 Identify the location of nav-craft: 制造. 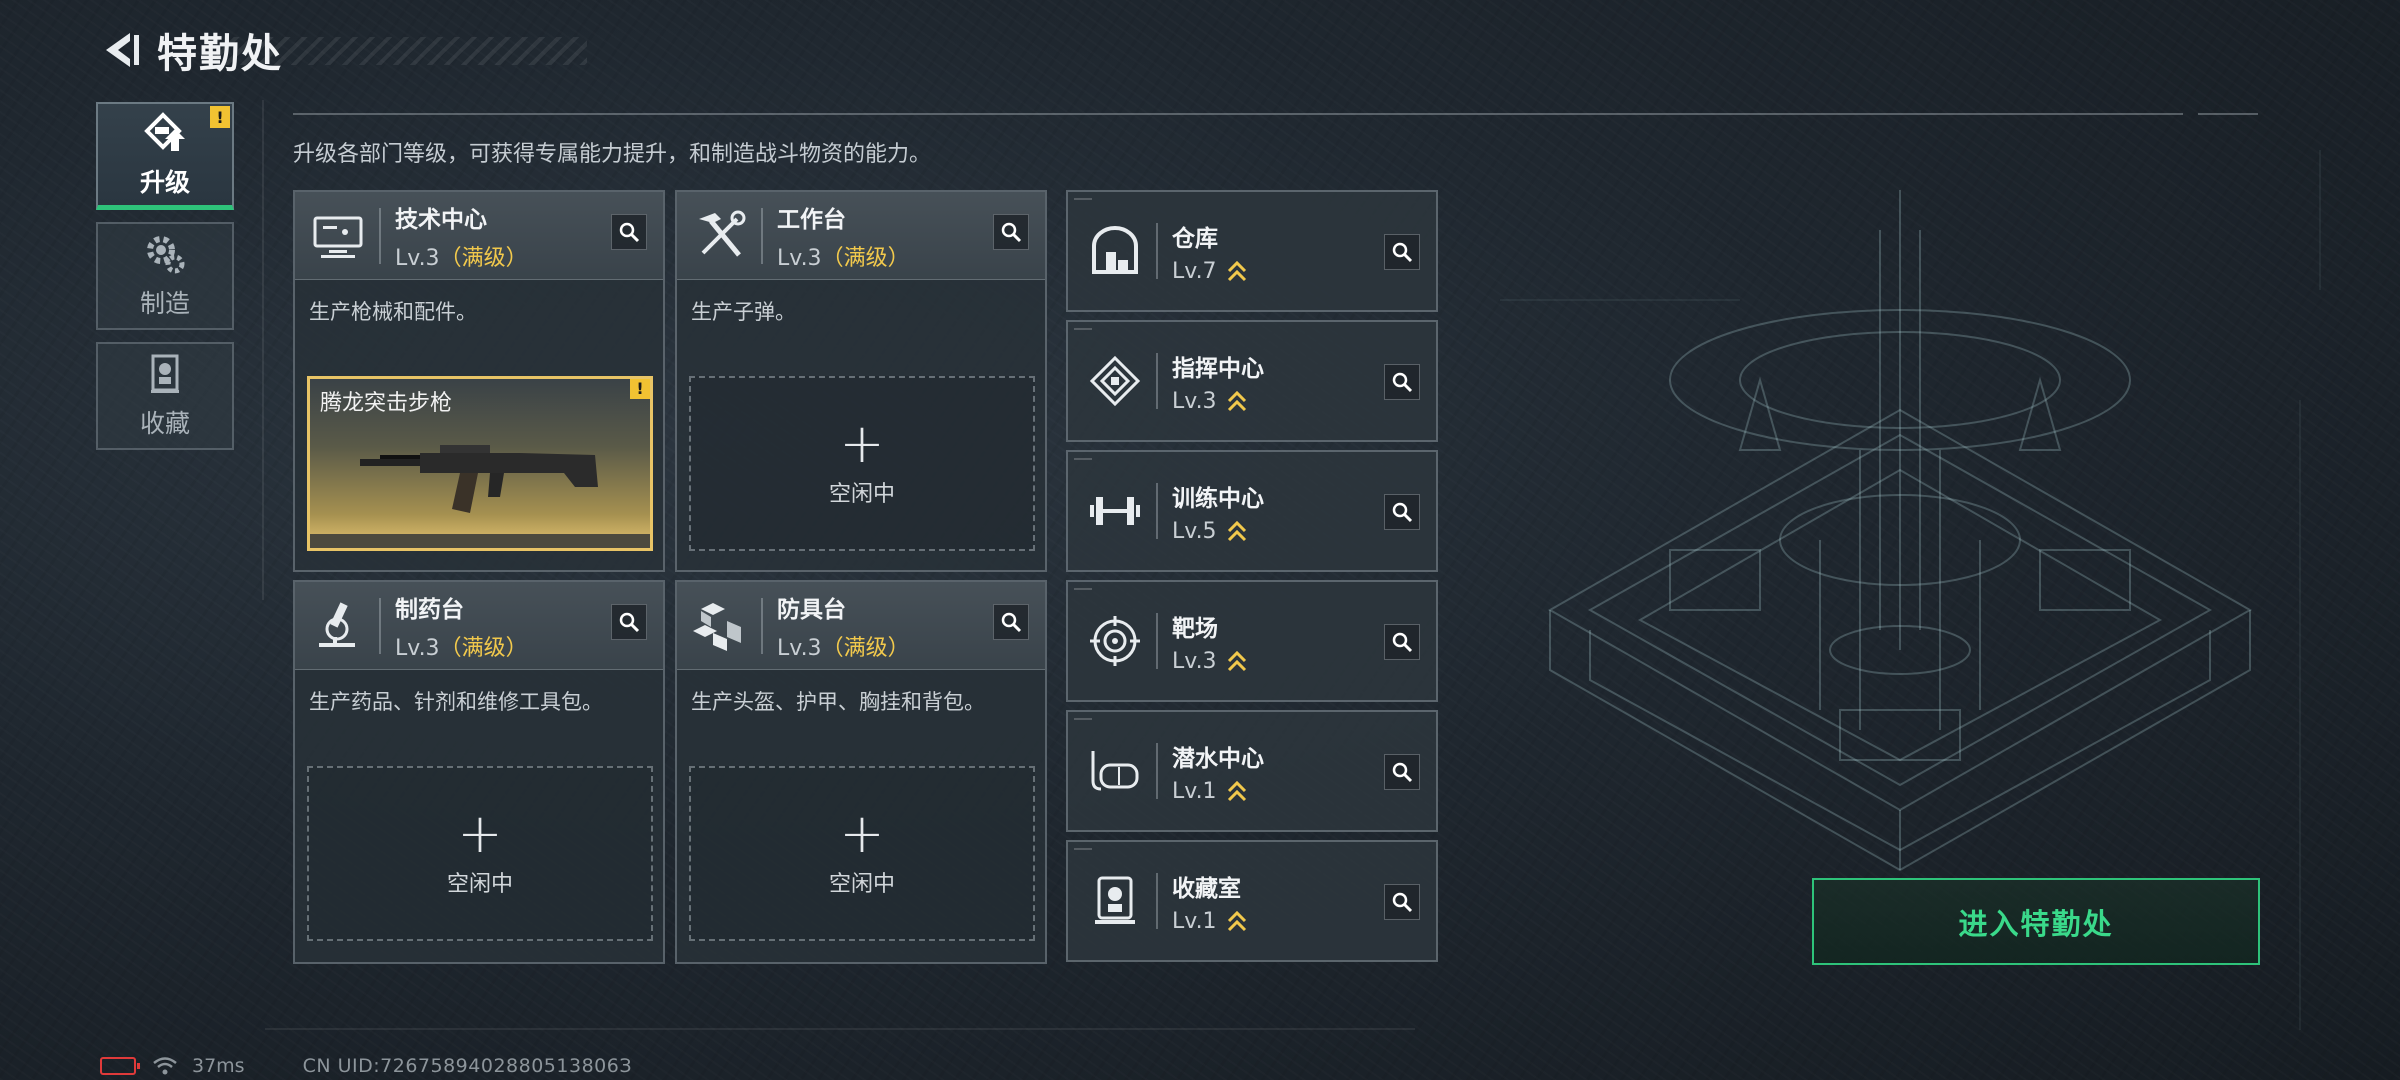
(165, 276).